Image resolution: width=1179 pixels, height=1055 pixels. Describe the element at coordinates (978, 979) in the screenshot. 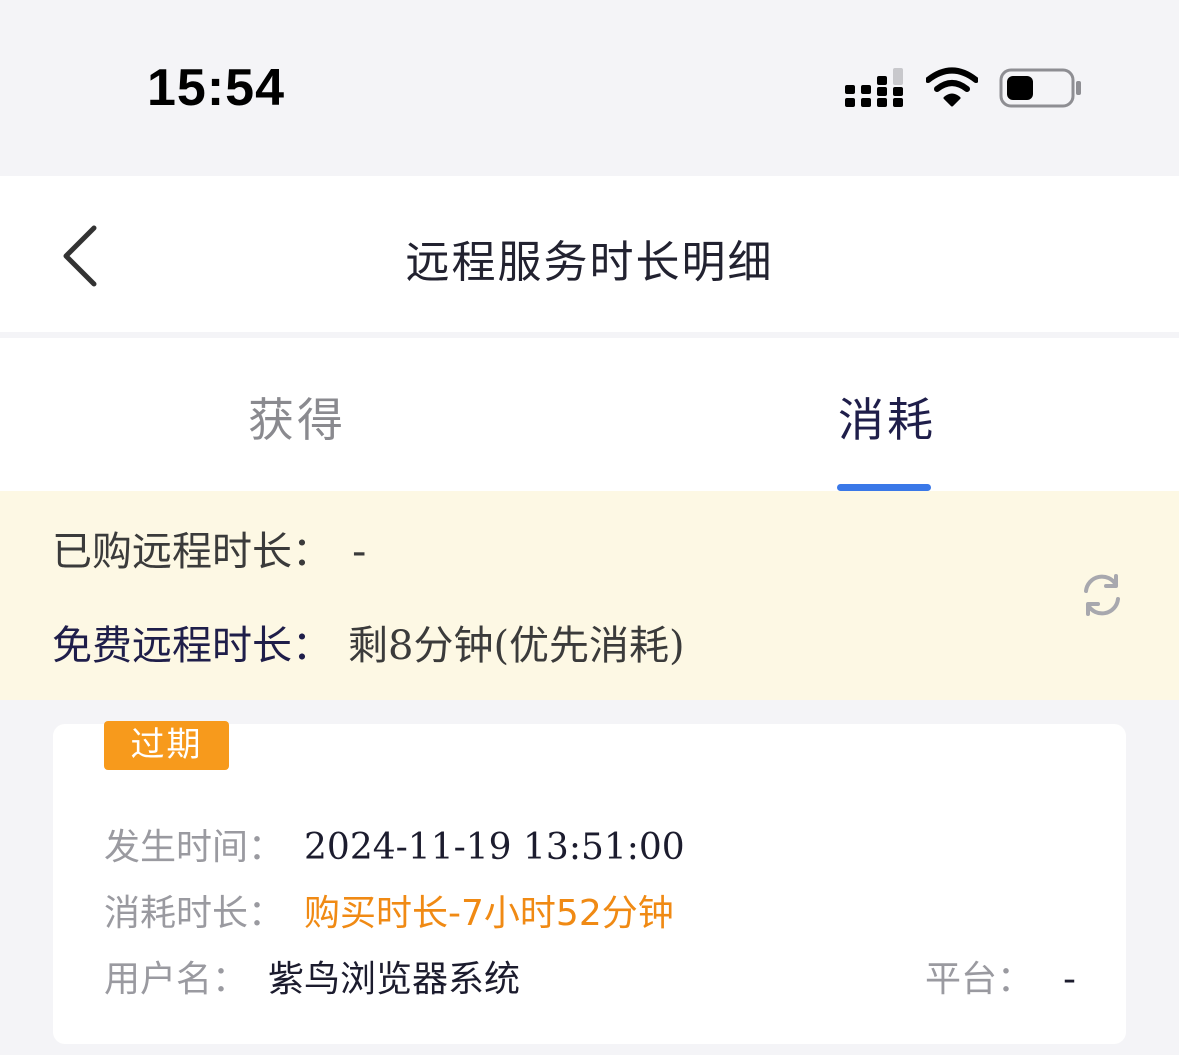

I see `record-platform-label: 平台：` at that location.